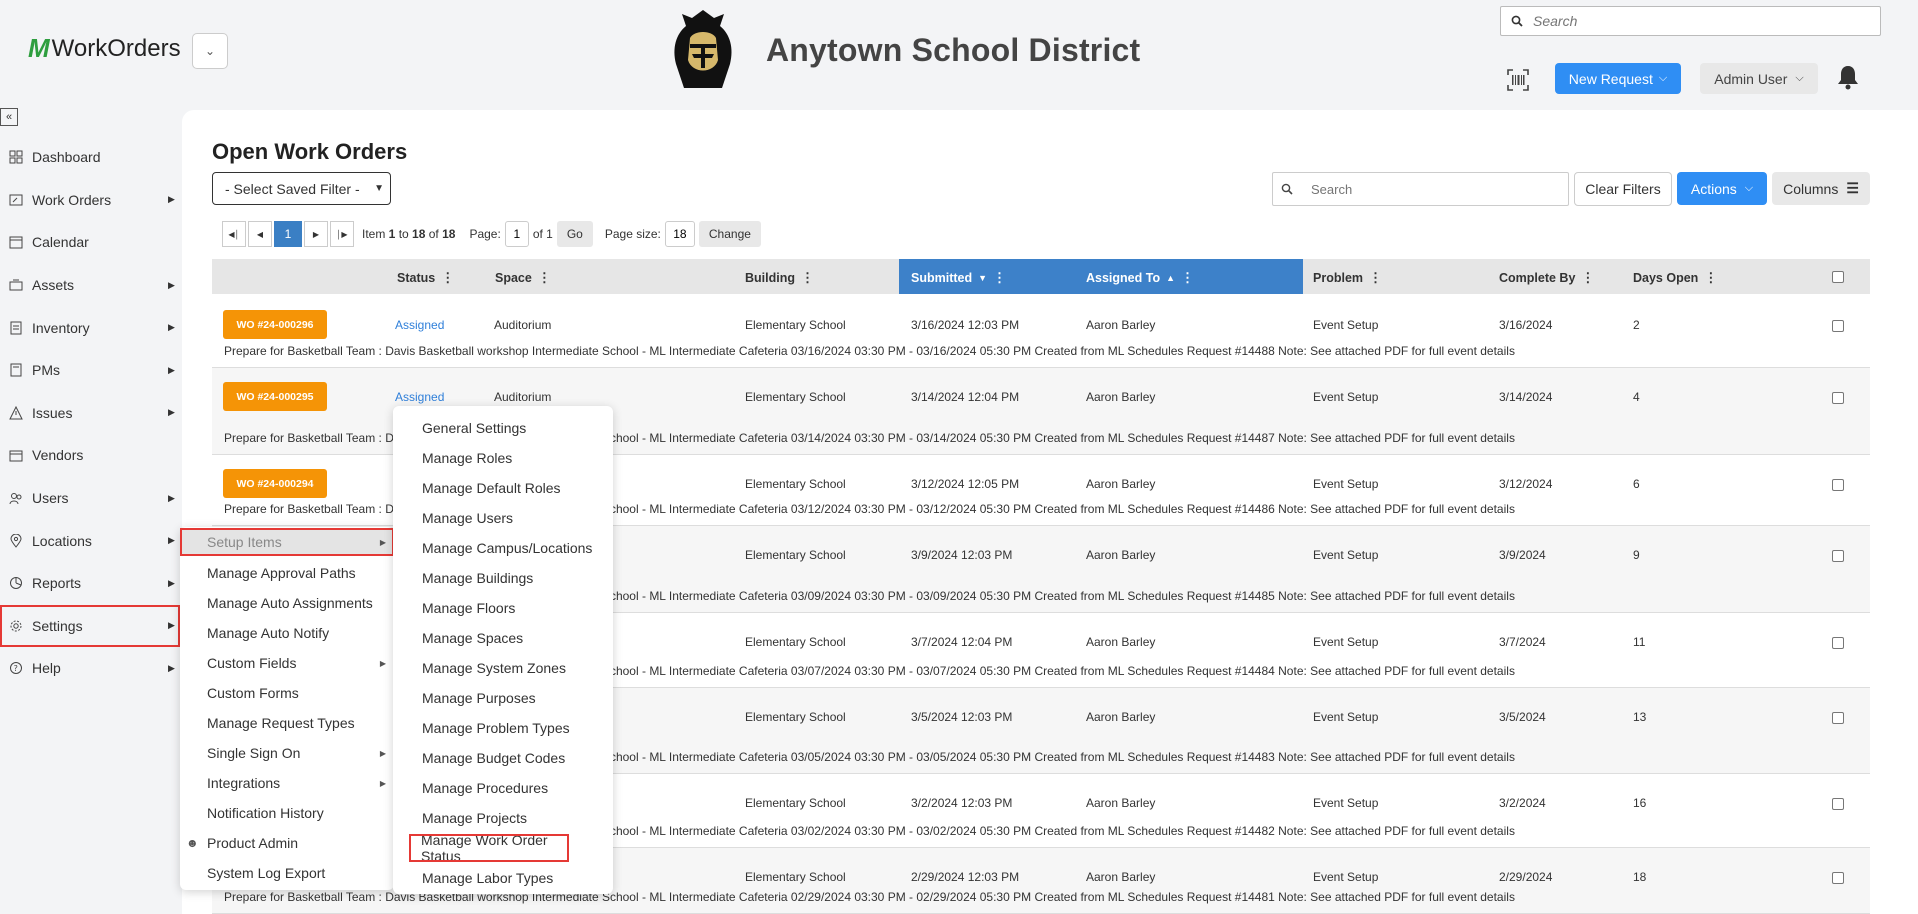 The width and height of the screenshot is (1918, 914). I want to click on brand-mark: M, so click(39, 48).